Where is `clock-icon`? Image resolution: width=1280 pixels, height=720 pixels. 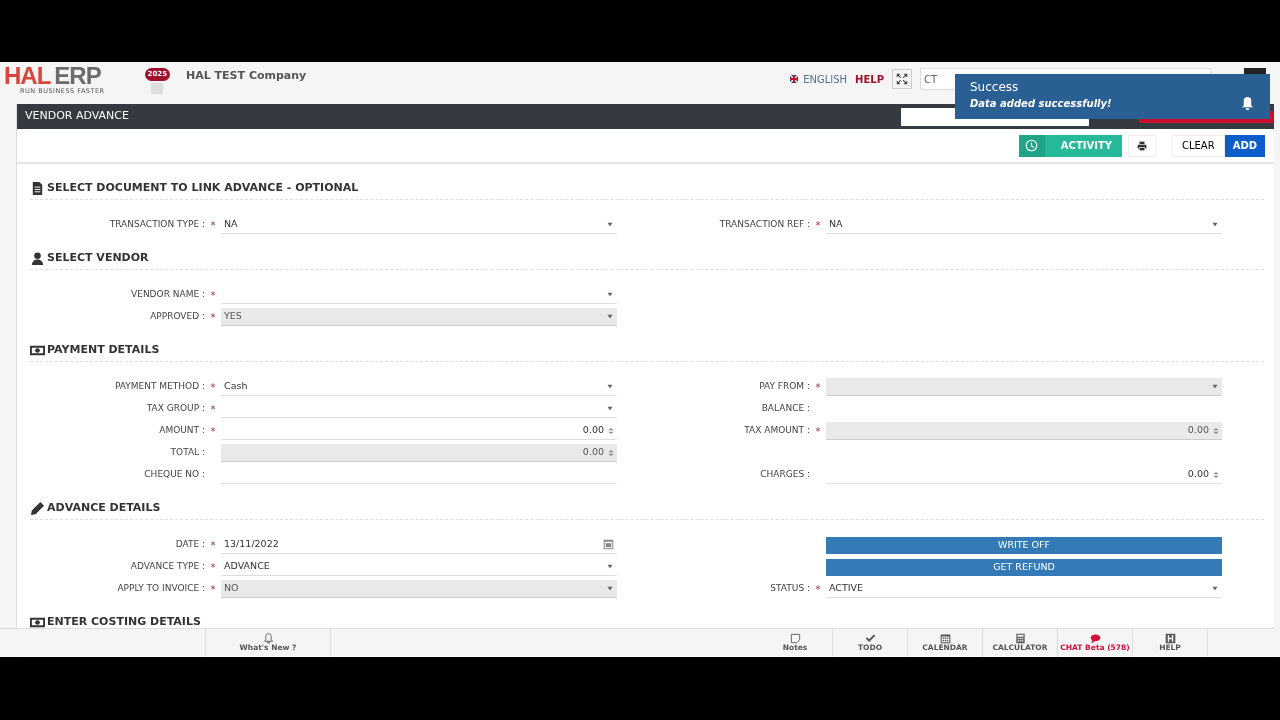
clock-icon is located at coordinates (1032, 145).